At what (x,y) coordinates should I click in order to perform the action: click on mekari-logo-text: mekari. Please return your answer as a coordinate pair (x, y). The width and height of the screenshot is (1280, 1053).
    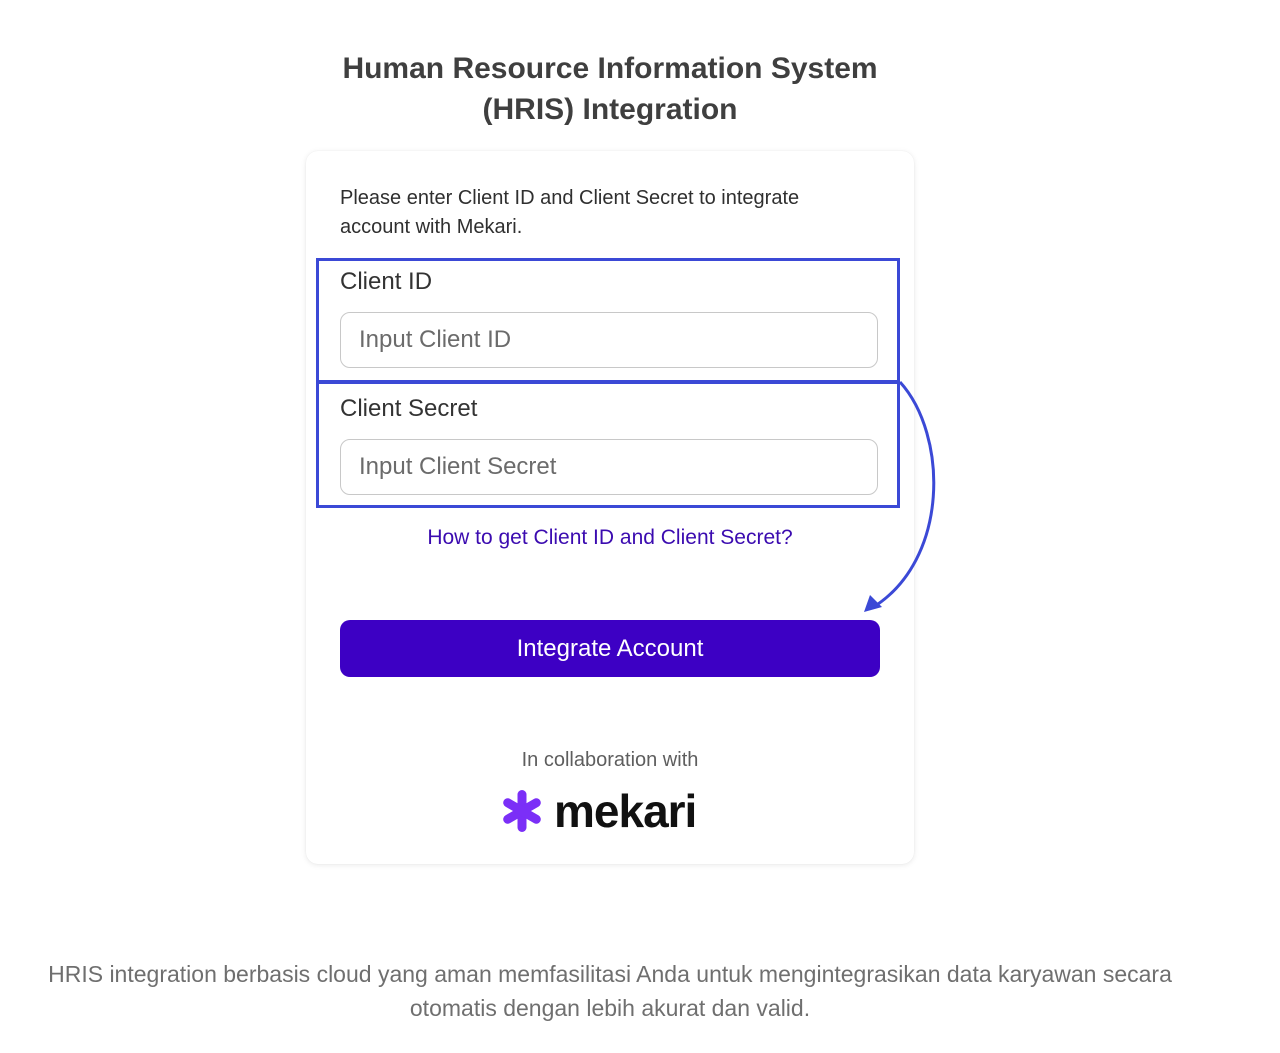
    Looking at the image, I should click on (625, 811).